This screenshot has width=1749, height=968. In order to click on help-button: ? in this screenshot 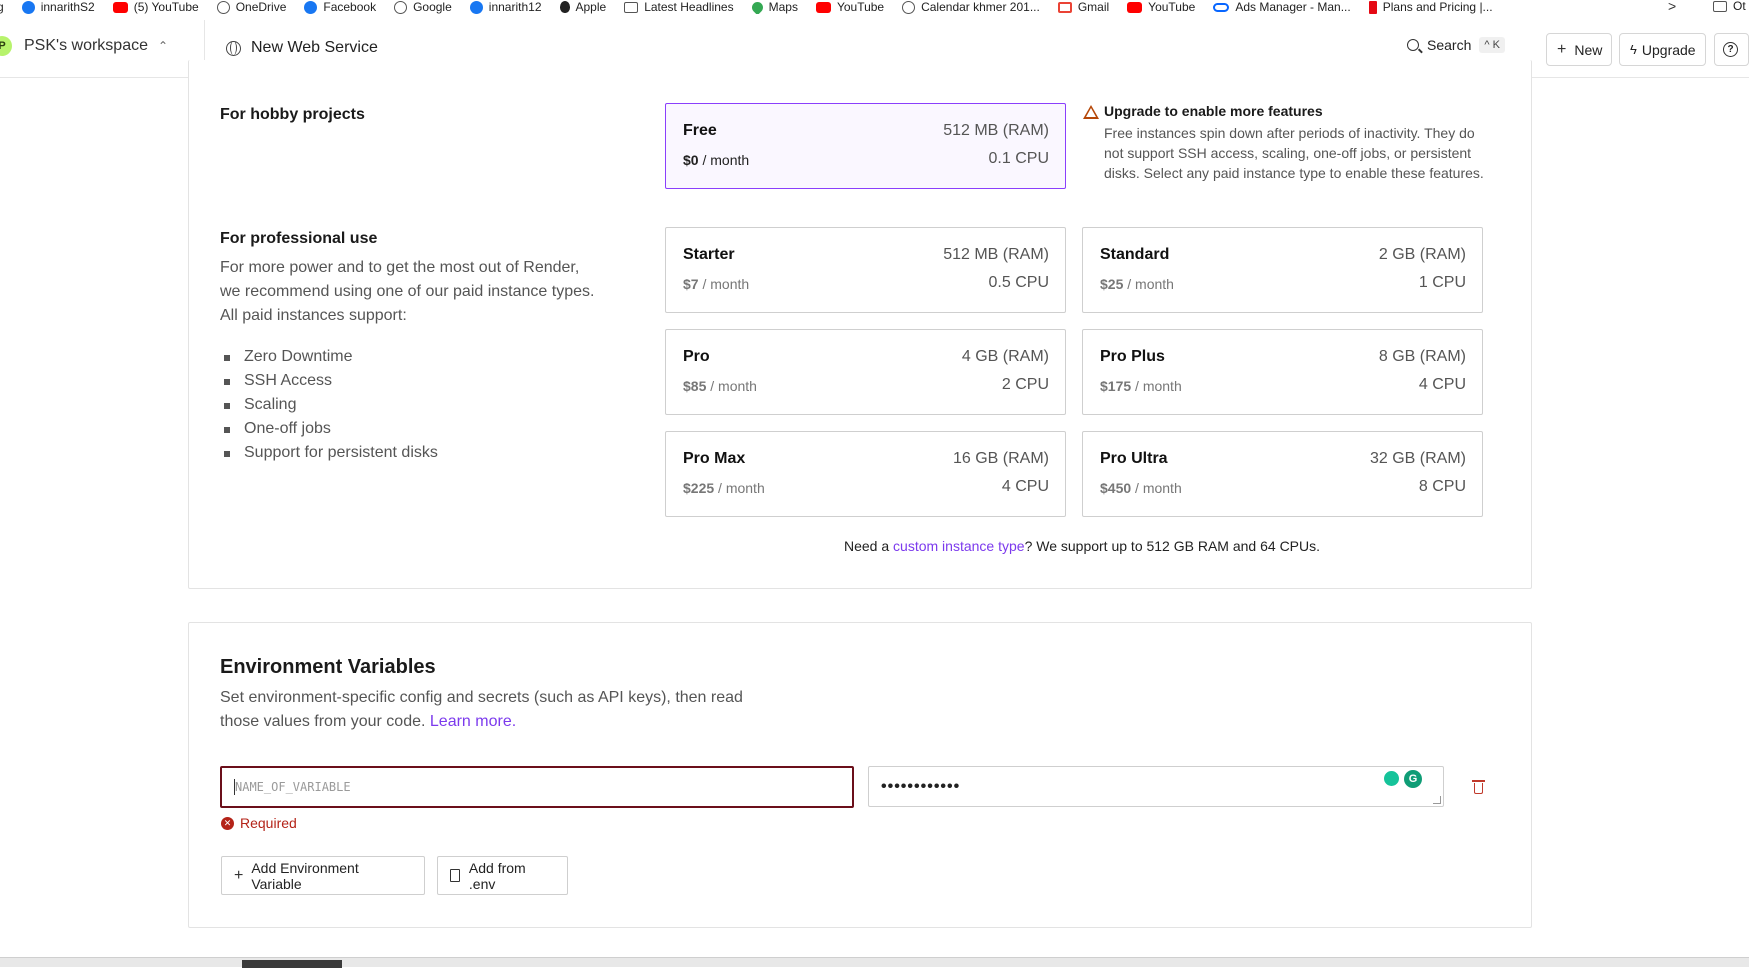, I will do `click(1731, 49)`.